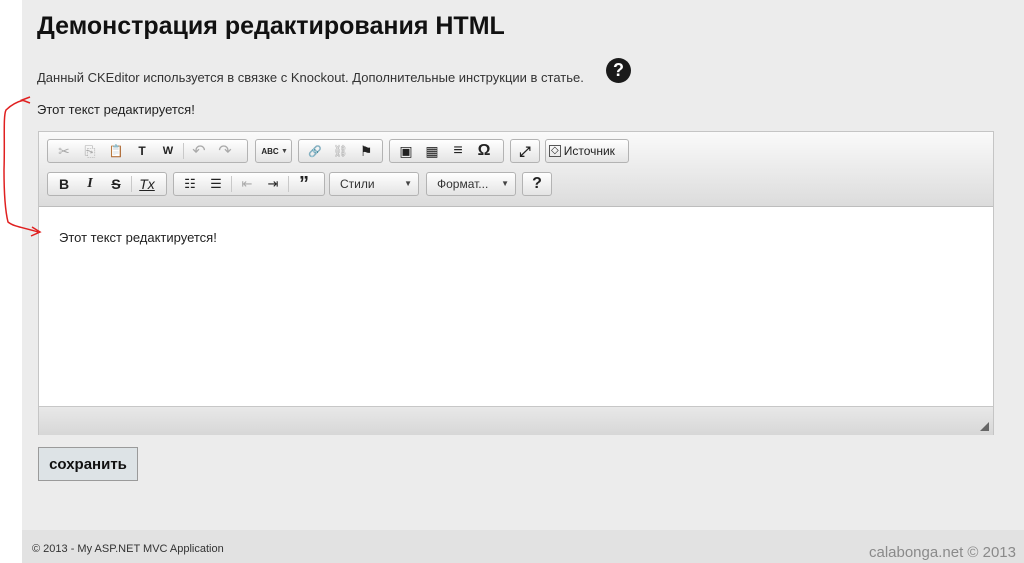 This screenshot has width=1024, height=563. What do you see at coordinates (618, 70) in the screenshot?
I see `help-icon: ?` at bounding box center [618, 70].